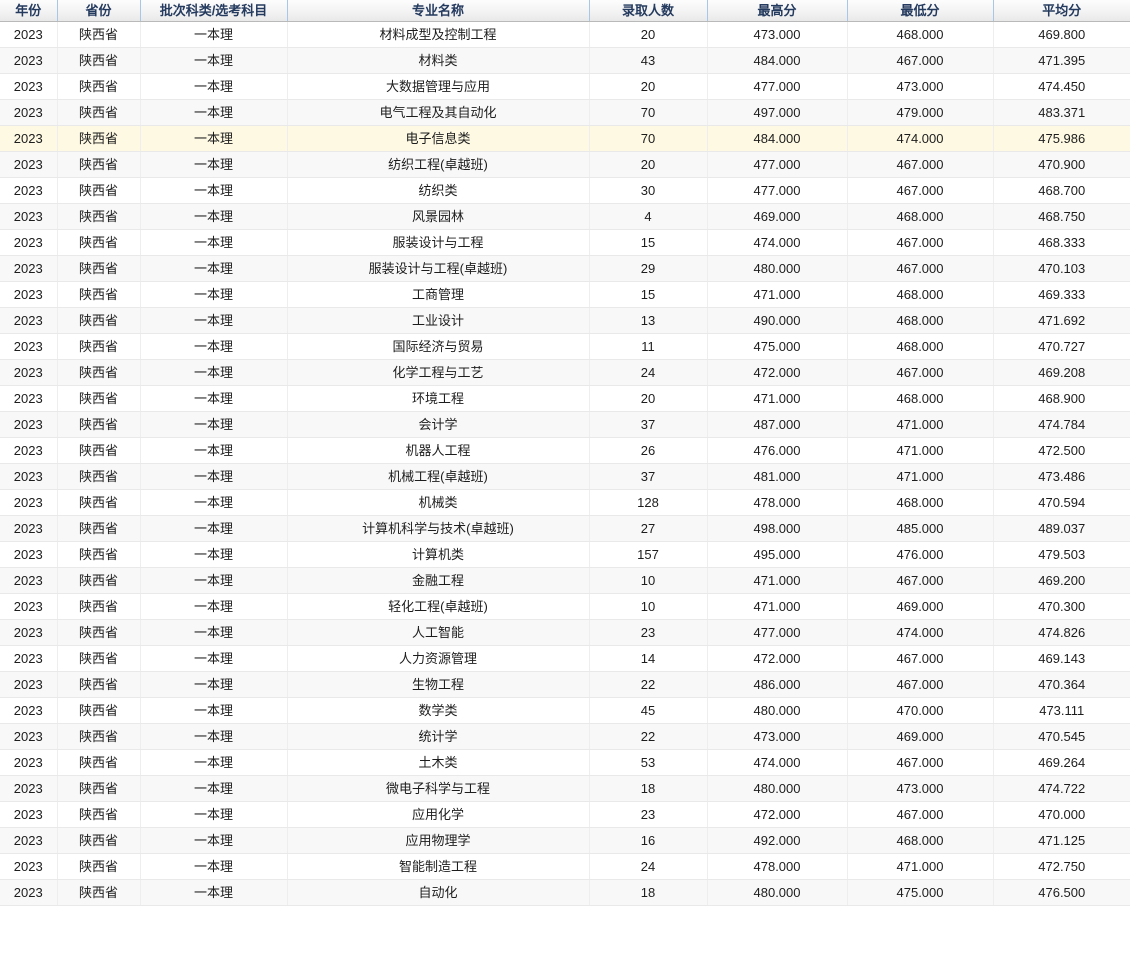  What do you see at coordinates (565, 372) in the screenshot?
I see `table-row: 2023 陕西省 一本理 化学工程与工艺 24 472.000 467.000 469.208` at bounding box center [565, 372].